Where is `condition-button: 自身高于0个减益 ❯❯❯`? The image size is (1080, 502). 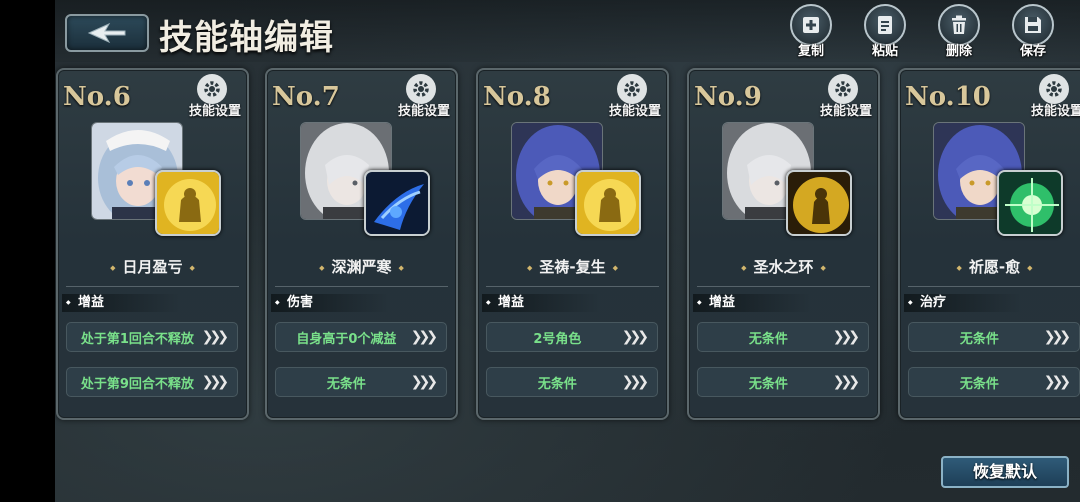 condition-button: 自身高于0个减益 ❯❯❯ is located at coordinates (361, 337).